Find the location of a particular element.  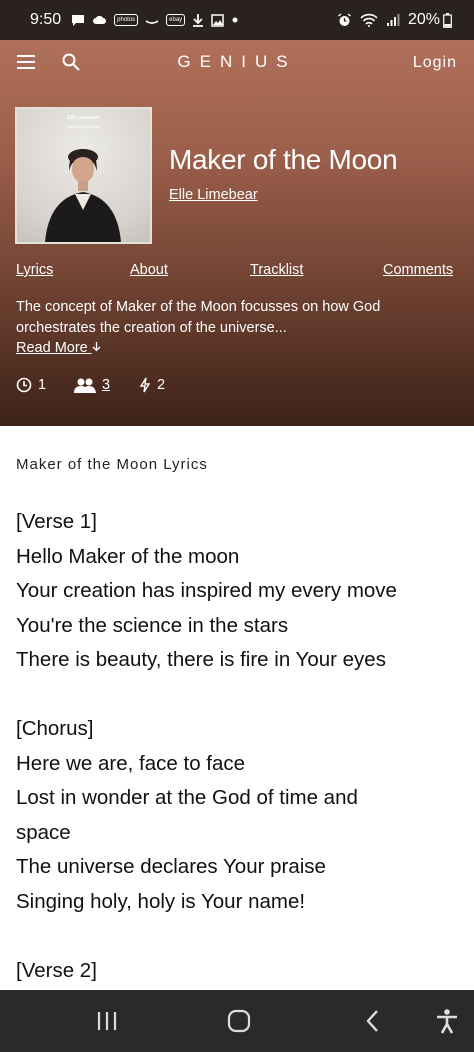

pyongs-count: 2 is located at coordinates (161, 385).